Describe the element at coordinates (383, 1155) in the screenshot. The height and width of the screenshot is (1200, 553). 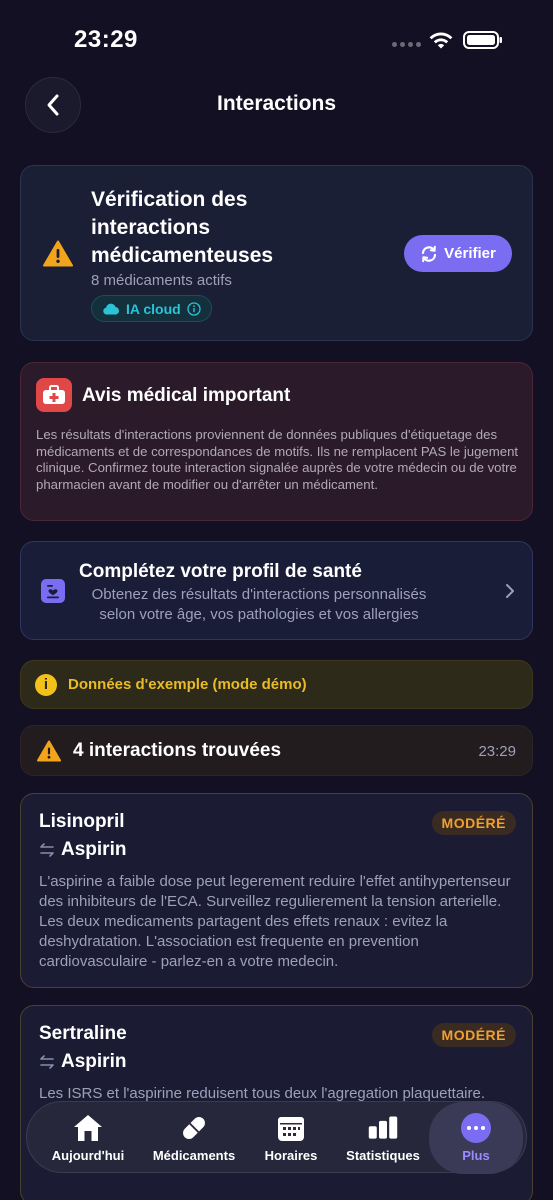
I see `tab-statistics-label: Statistiques` at that location.